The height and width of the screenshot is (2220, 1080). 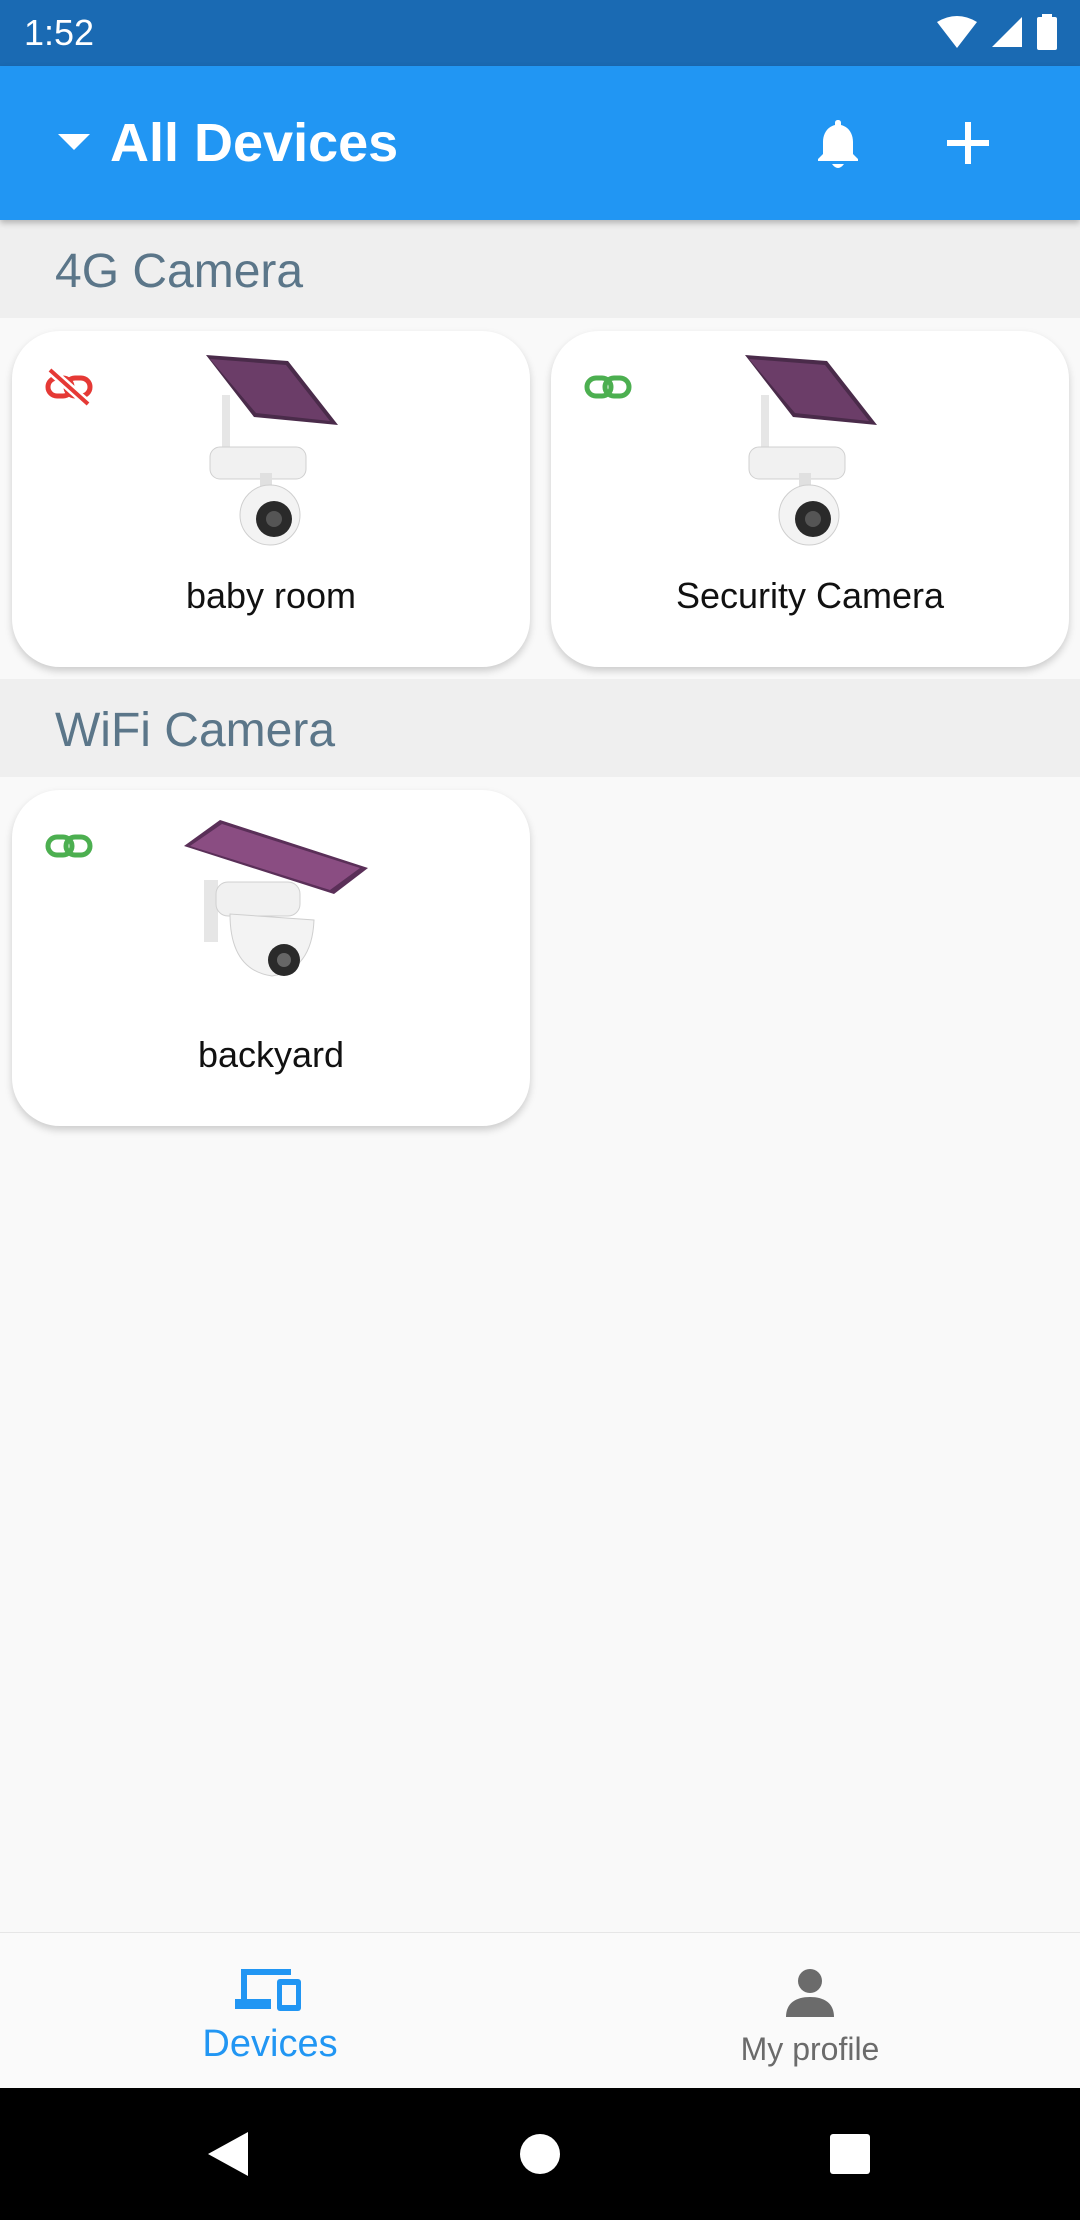 I want to click on nav-item-my-profile: My profile, so click(x=810, y=2011).